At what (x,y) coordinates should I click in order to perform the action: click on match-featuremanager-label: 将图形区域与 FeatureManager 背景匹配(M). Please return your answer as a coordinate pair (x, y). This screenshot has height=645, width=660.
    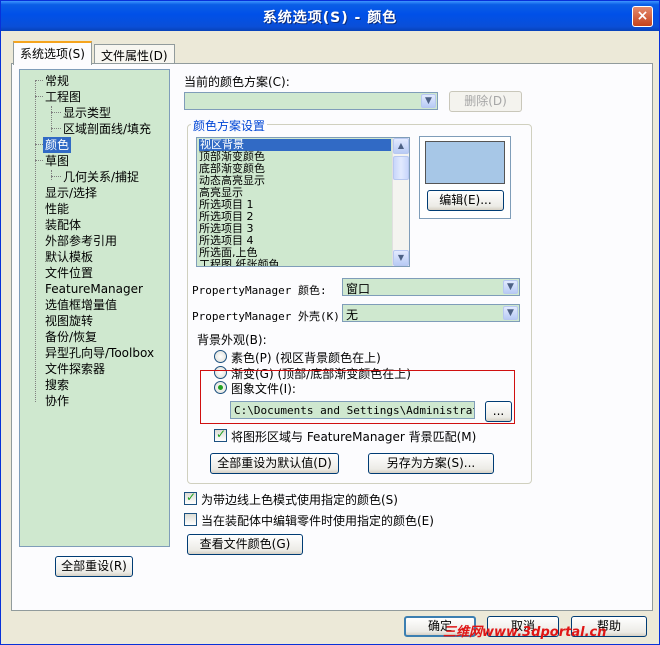
    Looking at the image, I should click on (353, 436).